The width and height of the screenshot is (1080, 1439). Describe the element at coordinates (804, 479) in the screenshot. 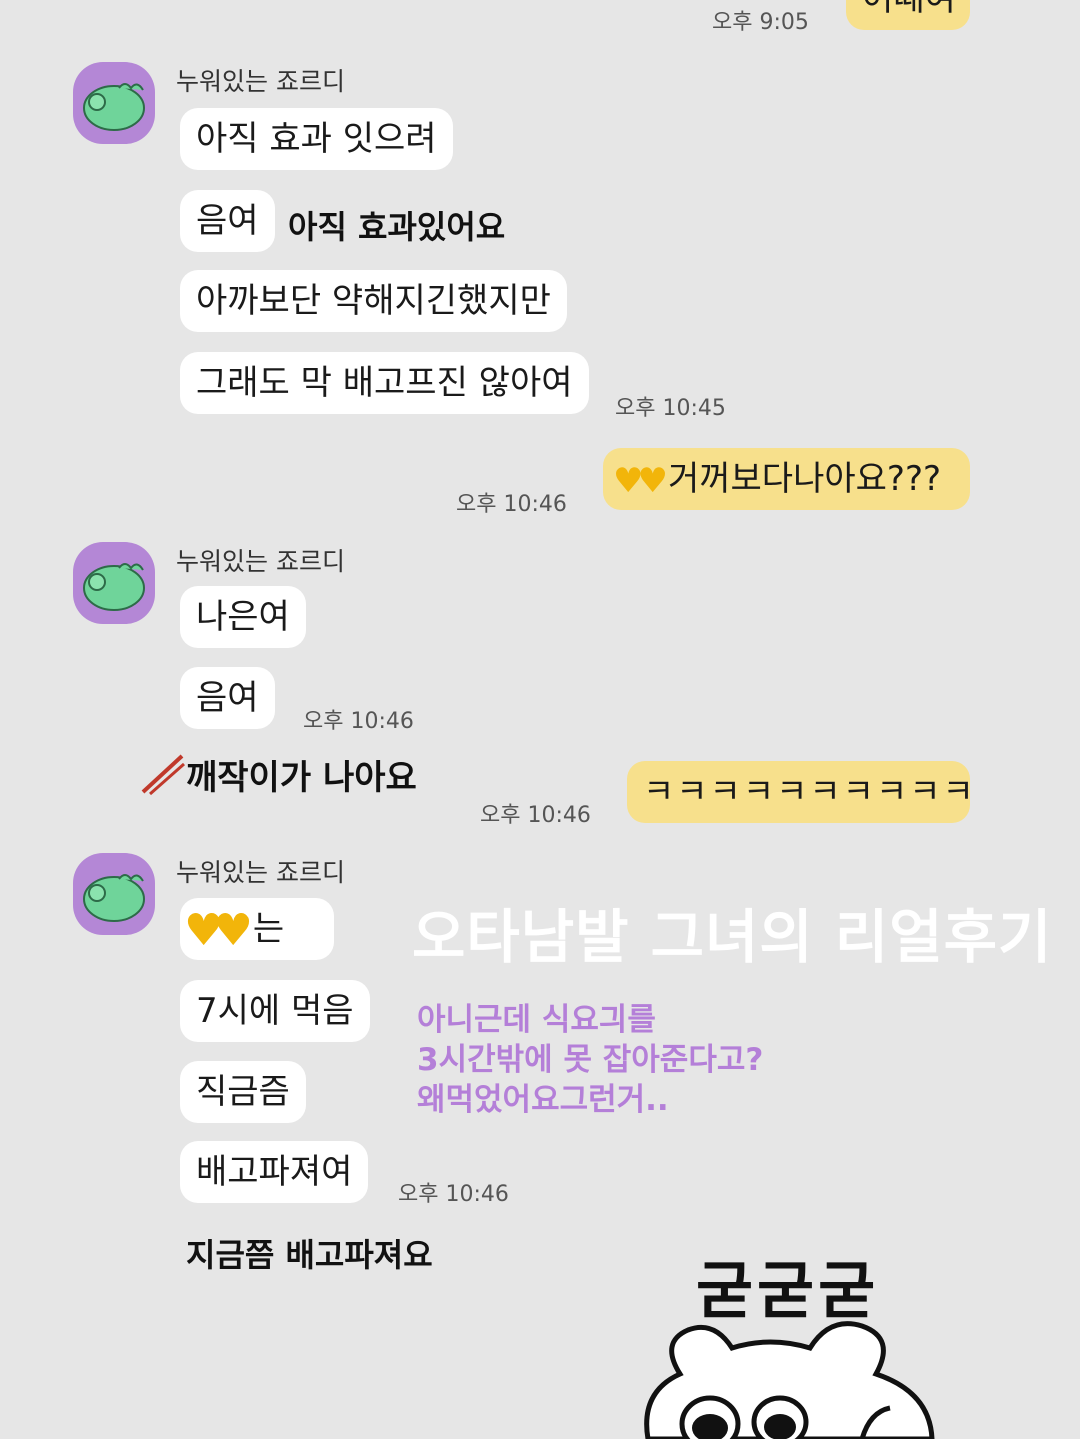

I see `message-text: 거꺼보다나아요???` at that location.